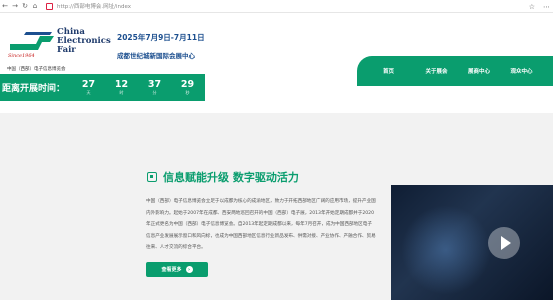 The image size is (553, 300). What do you see at coordinates (156, 56) in the screenshot?
I see `fair-venue: 成都世纪城新国际会展中心` at bounding box center [156, 56].